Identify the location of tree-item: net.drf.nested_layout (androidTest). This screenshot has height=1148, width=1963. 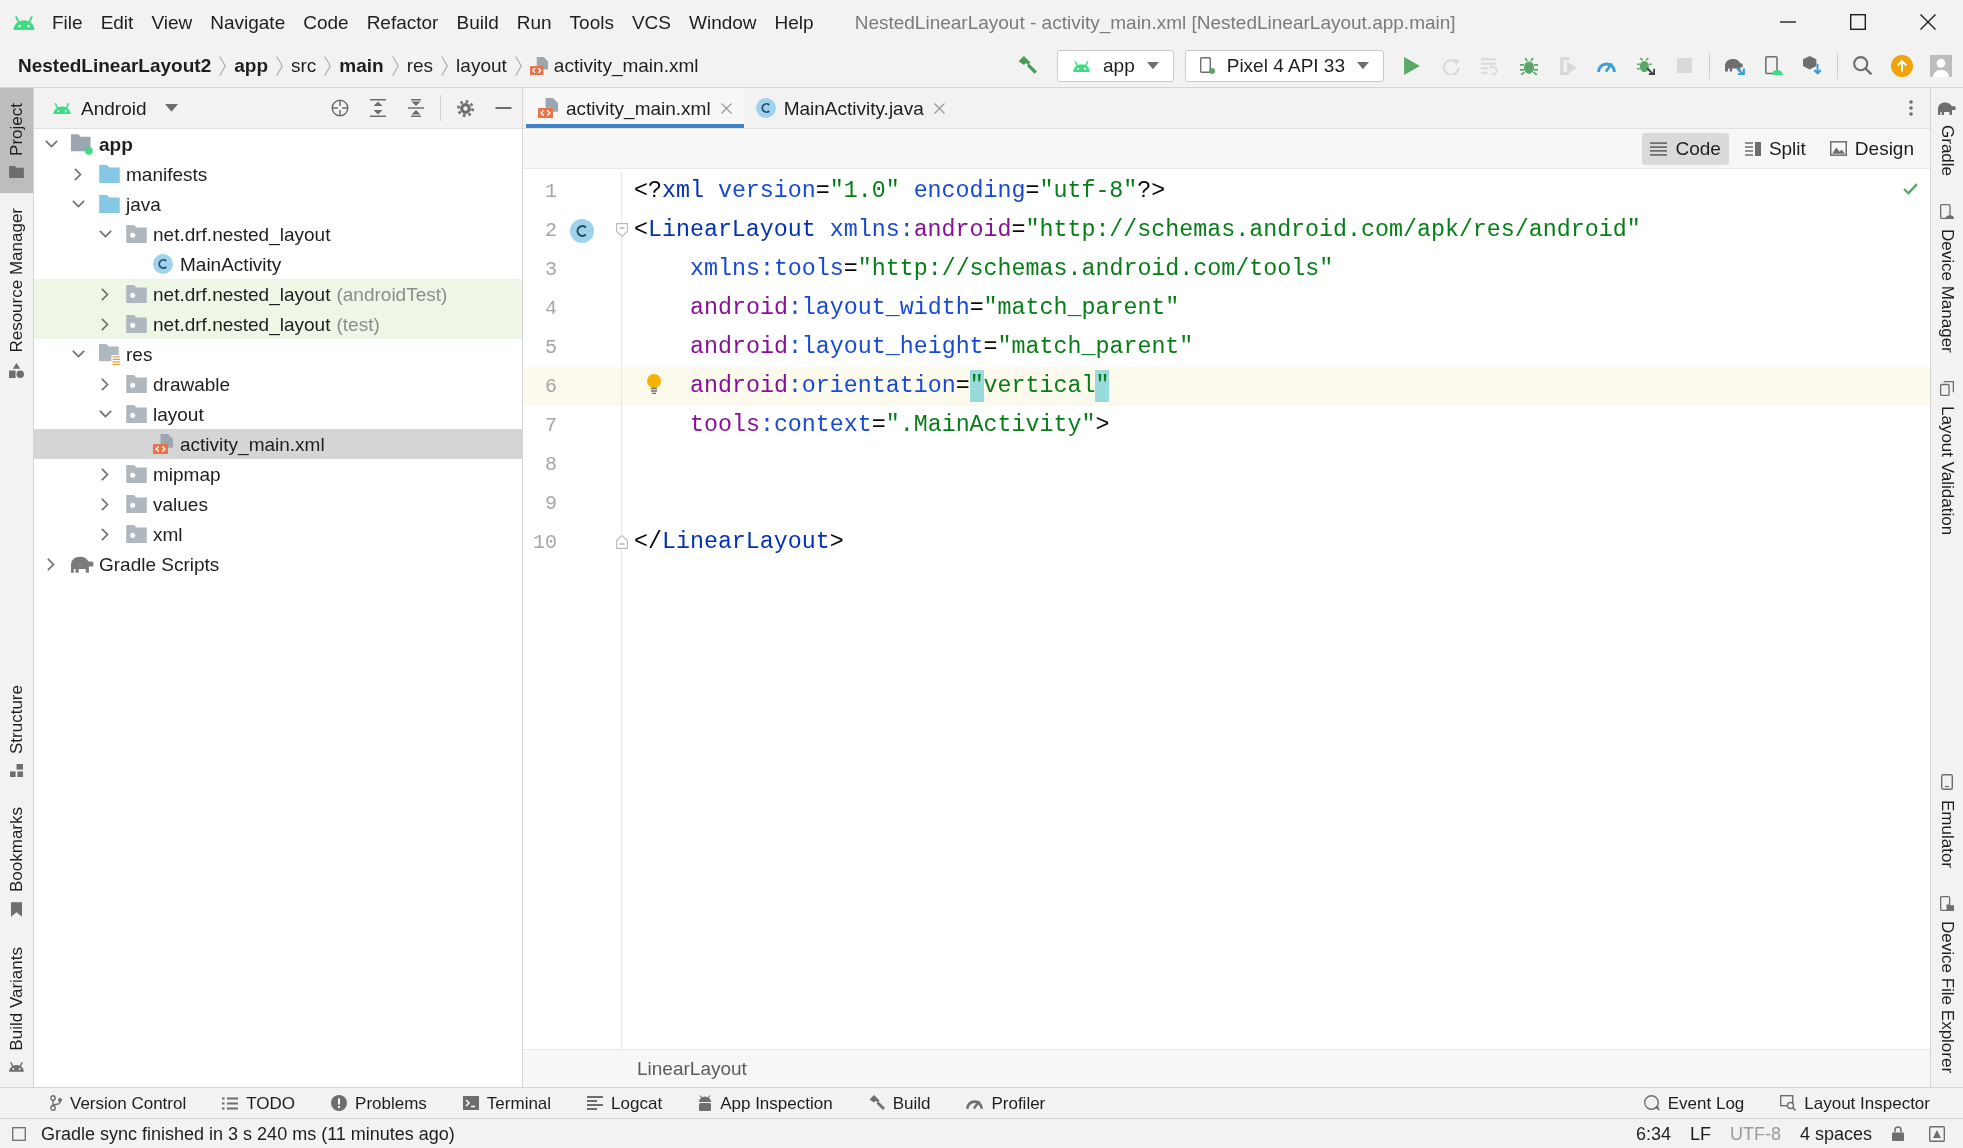
(278, 294).